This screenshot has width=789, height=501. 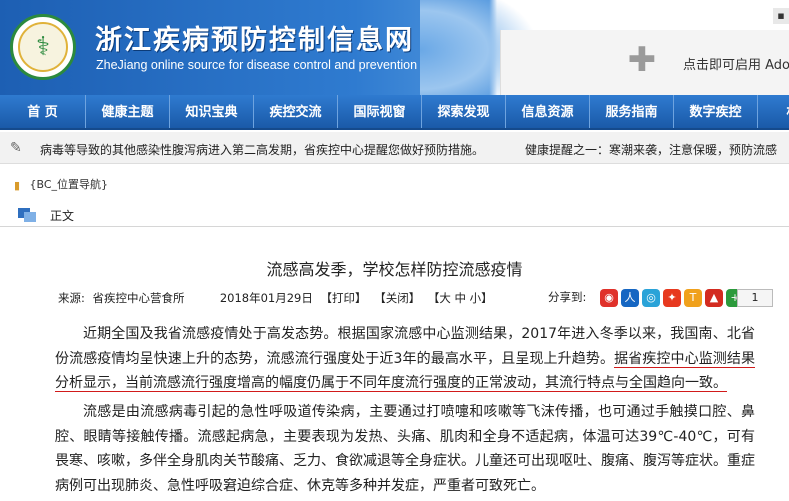 What do you see at coordinates (344, 298) in the screenshot?
I see `print-link: 【打印】` at bounding box center [344, 298].